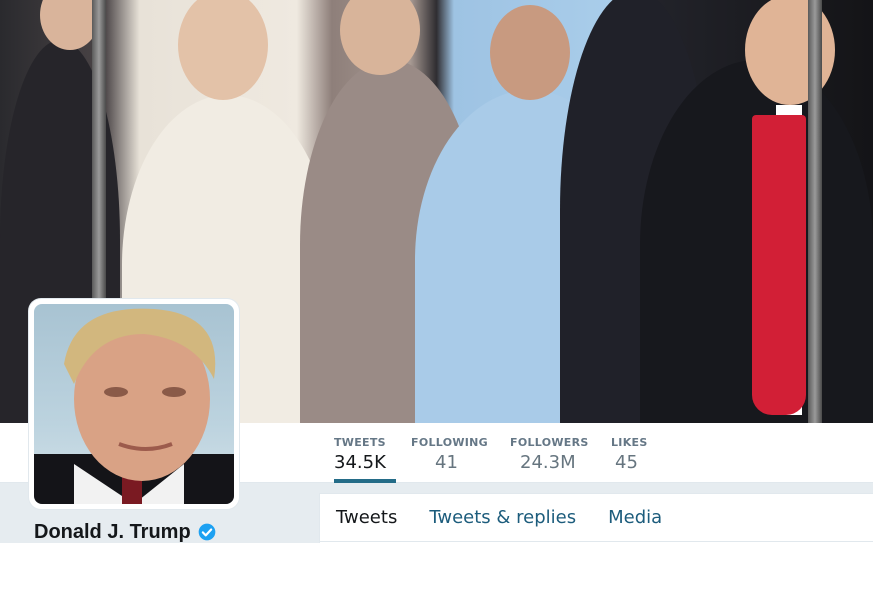 The width and height of the screenshot is (873, 603). I want to click on timeline-tabs: Tweets Tweets & replies Media, so click(596, 518).